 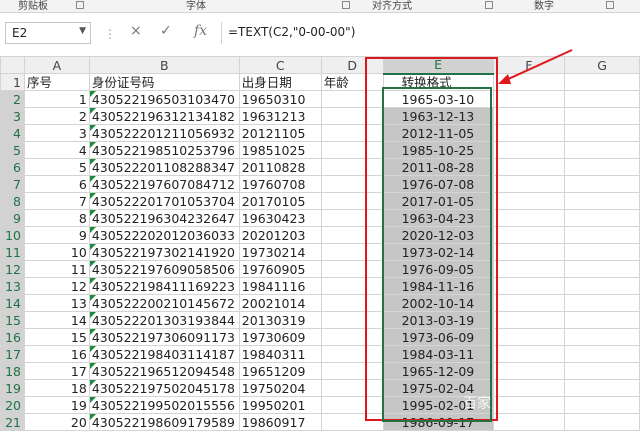 What do you see at coordinates (164, 354) in the screenshot?
I see `cell-id-number: 430522198403114187` at bounding box center [164, 354].